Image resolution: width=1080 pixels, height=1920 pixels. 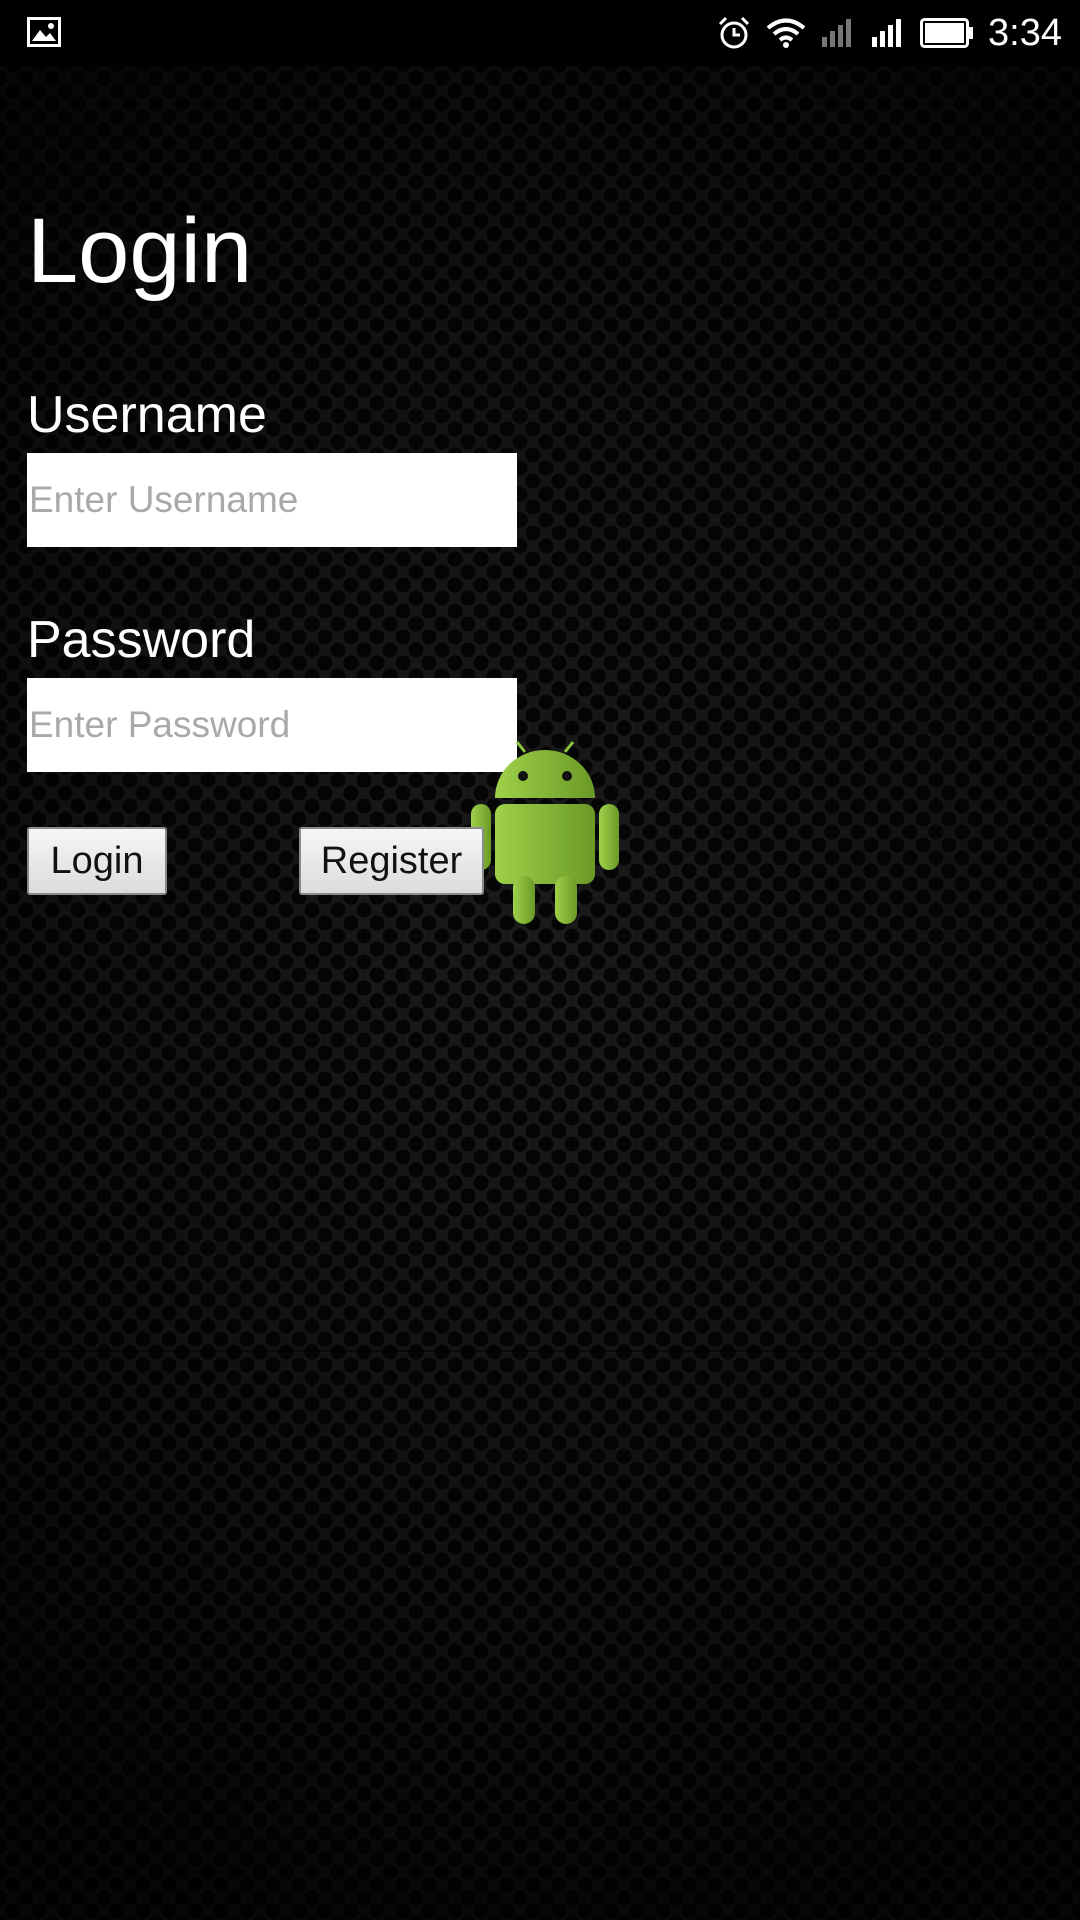 I want to click on background-seam, so click(x=540, y=1351).